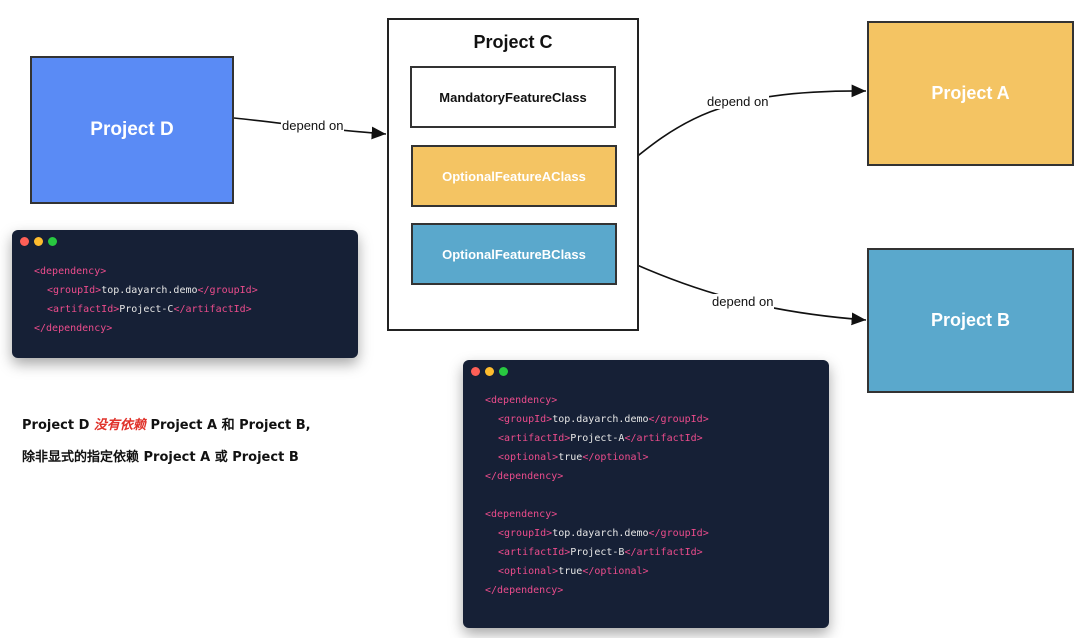 Image resolution: width=1089 pixels, height=638 pixels. I want to click on optional-feature-a-class-node: OptionalFeatureAClass, so click(514, 176).